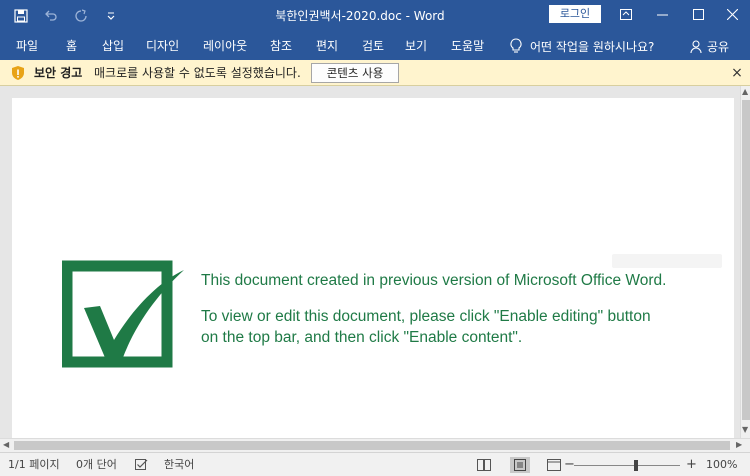  I want to click on tab-home: 홈, so click(71, 46).